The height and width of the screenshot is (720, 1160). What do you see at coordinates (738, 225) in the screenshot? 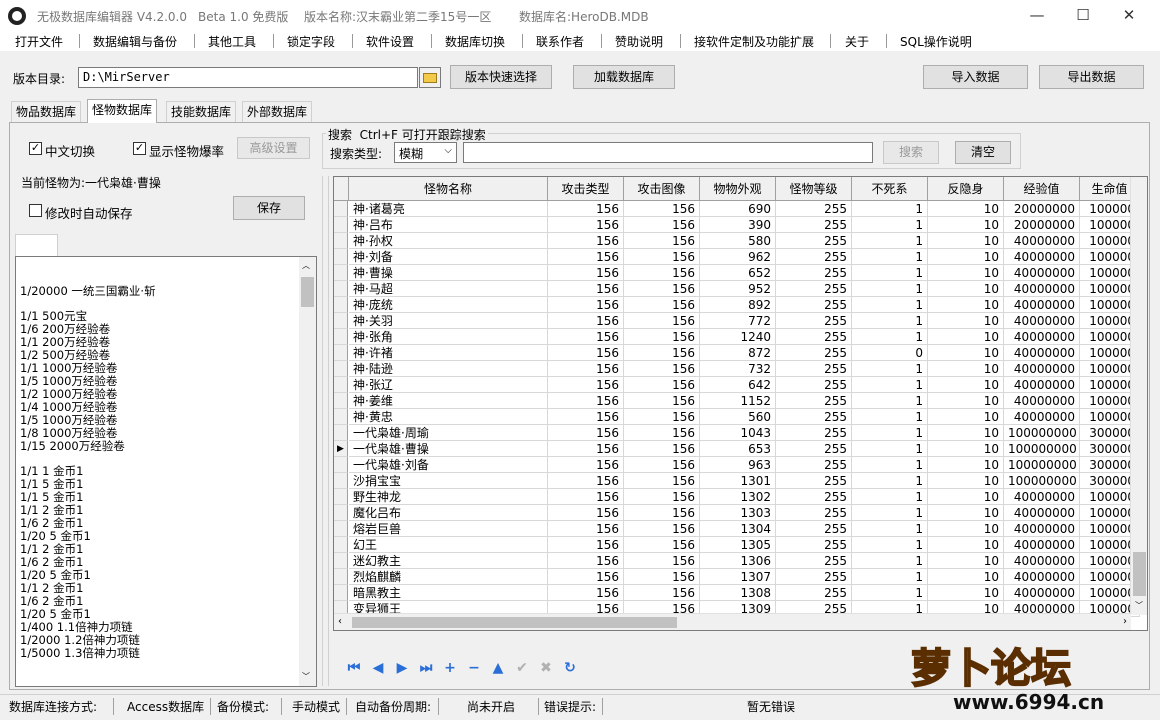
I see `table-cell: 390` at bounding box center [738, 225].